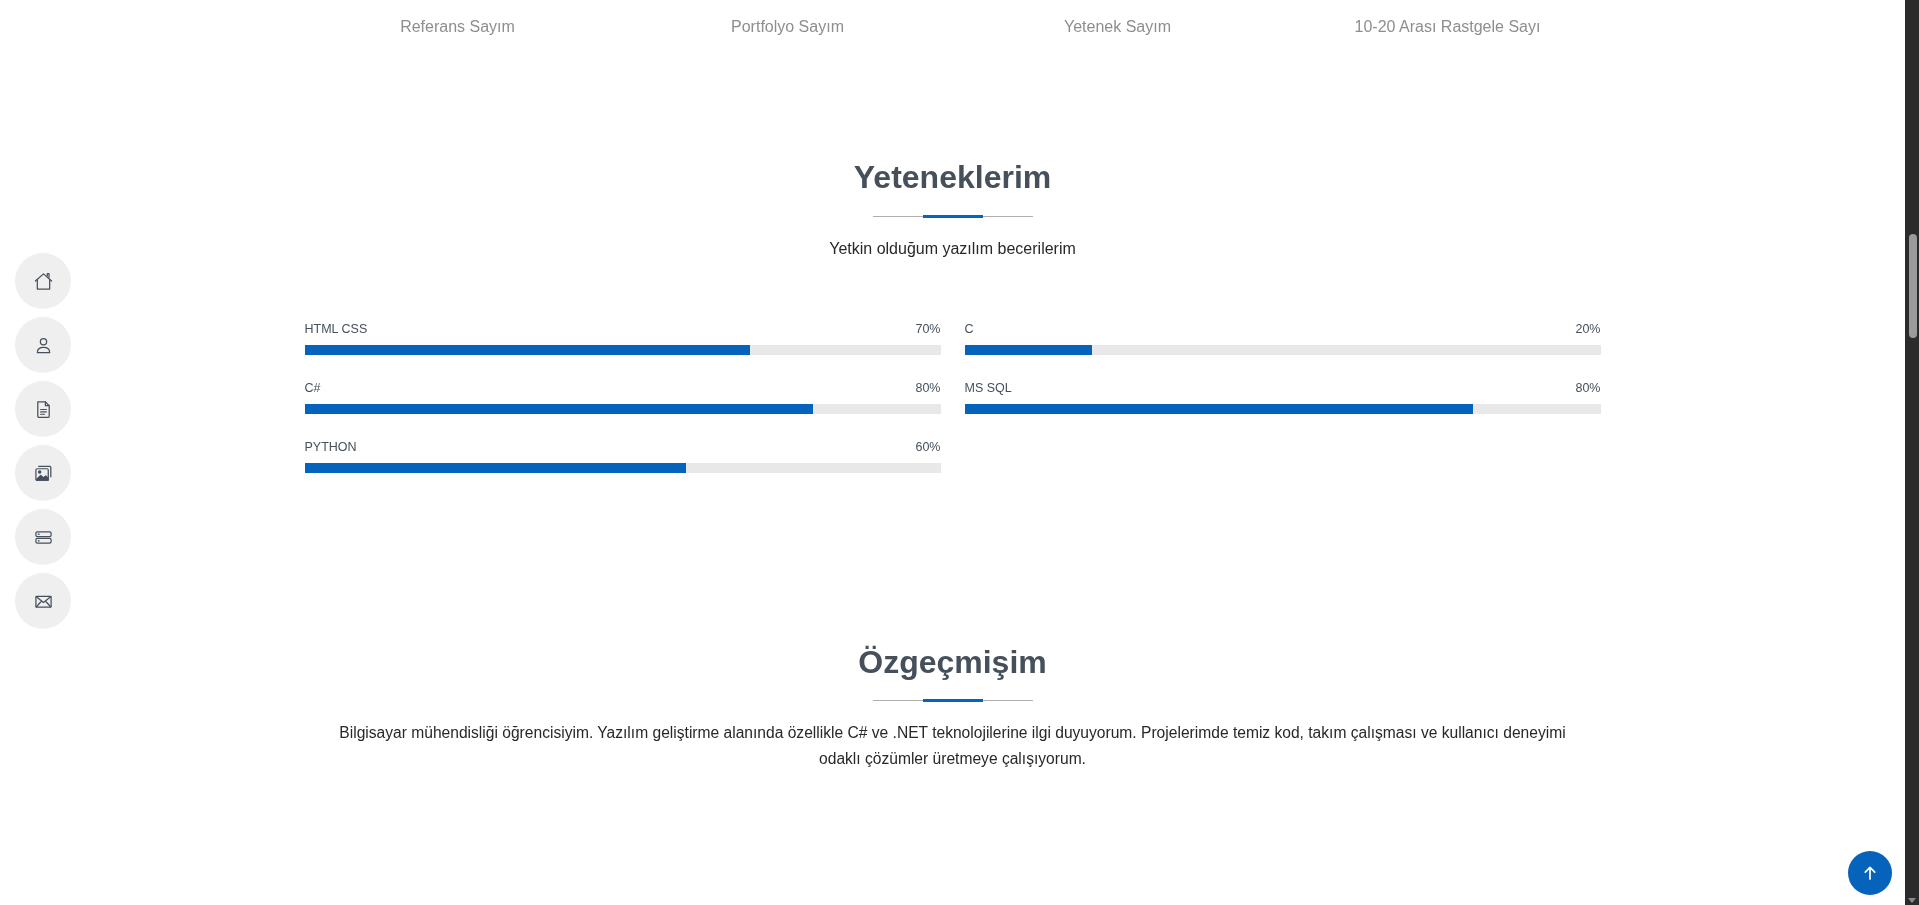 The height and width of the screenshot is (905, 1919). I want to click on scroll-down-arrow-icon, so click(1912, 900).